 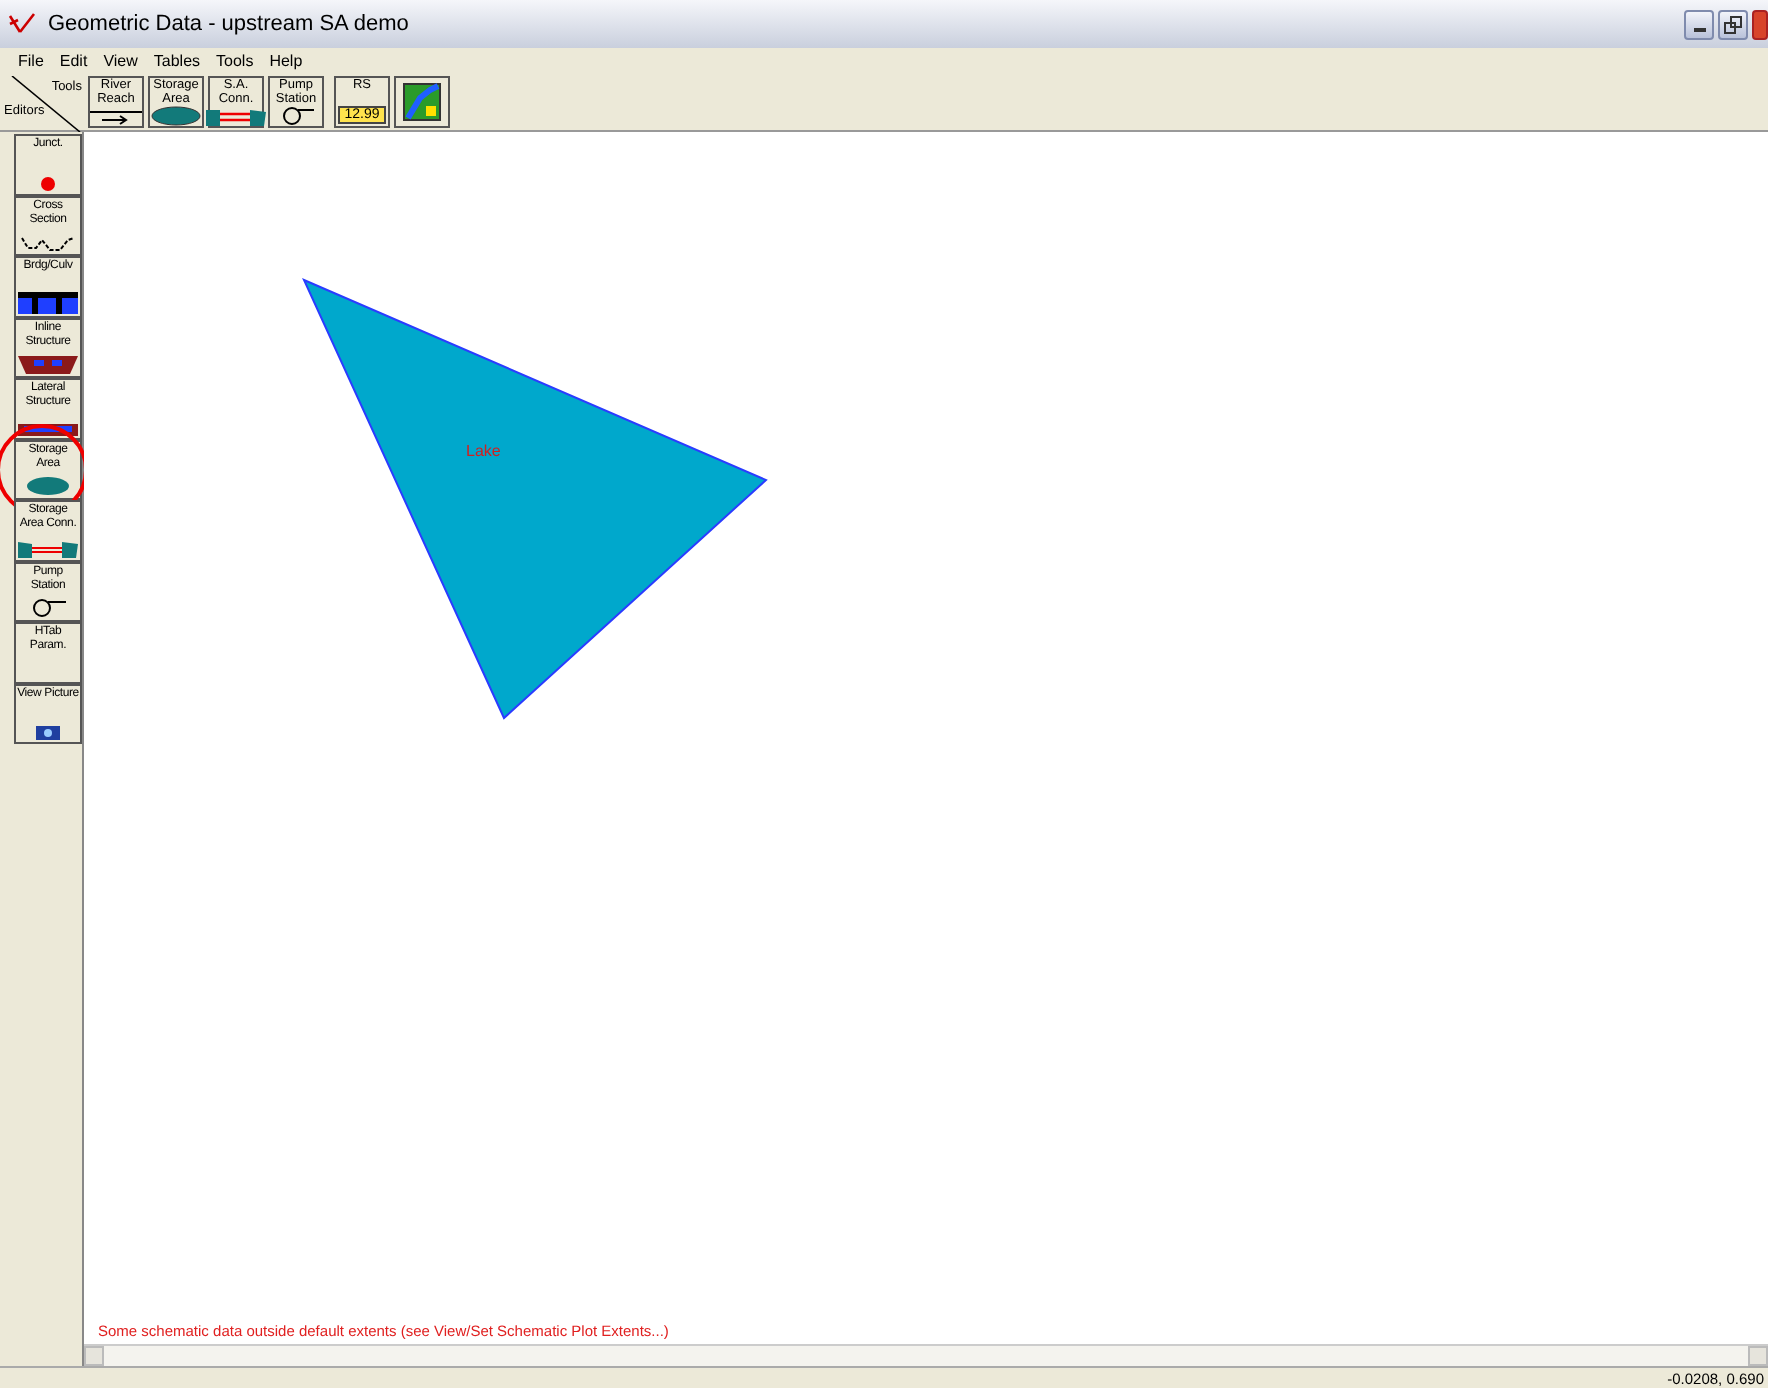 I want to click on inline-structure-icon, so click(x=48, y=365).